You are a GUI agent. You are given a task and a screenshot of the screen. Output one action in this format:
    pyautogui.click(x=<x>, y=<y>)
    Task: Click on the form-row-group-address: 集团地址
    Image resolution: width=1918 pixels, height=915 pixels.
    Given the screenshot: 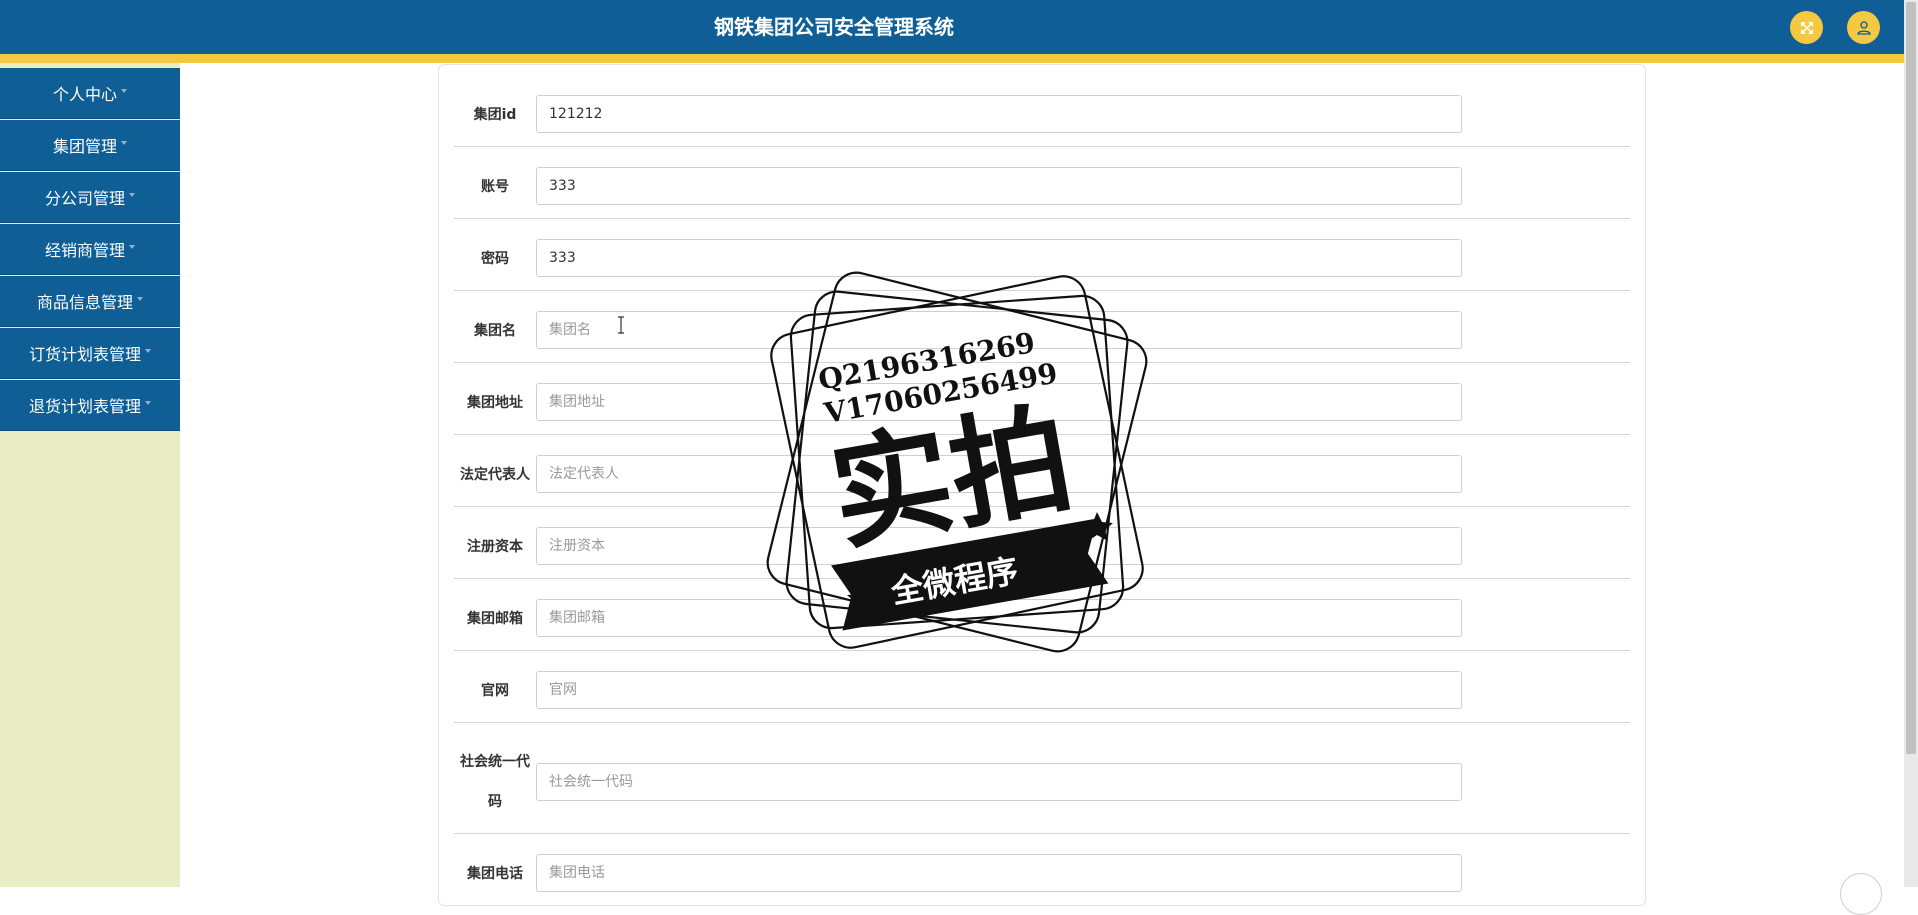 What is the action you would take?
    pyautogui.click(x=1042, y=398)
    